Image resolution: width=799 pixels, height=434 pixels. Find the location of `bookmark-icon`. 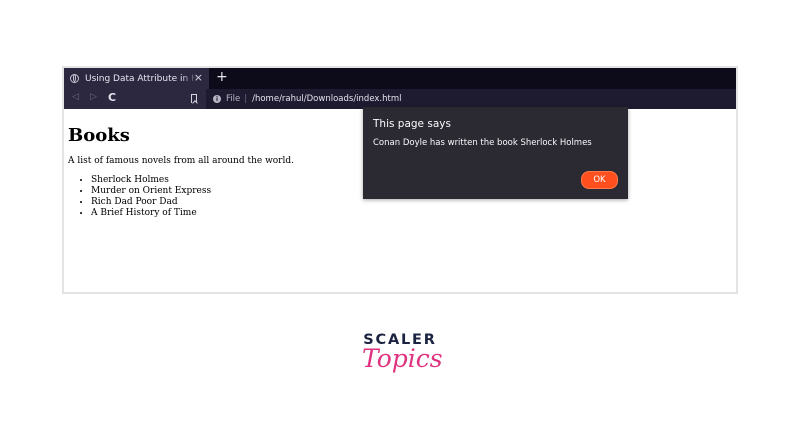

bookmark-icon is located at coordinates (194, 98).